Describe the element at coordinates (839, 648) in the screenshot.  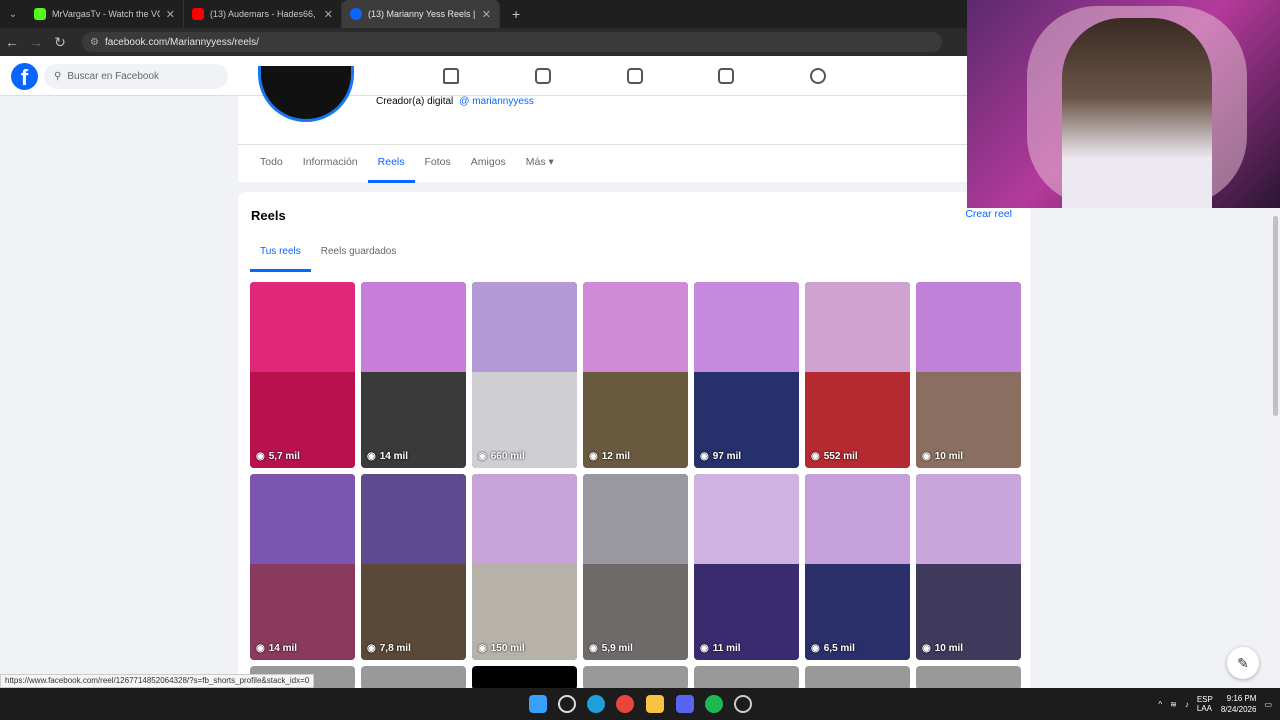
I see `reel-views-text: 6,5 mil` at that location.